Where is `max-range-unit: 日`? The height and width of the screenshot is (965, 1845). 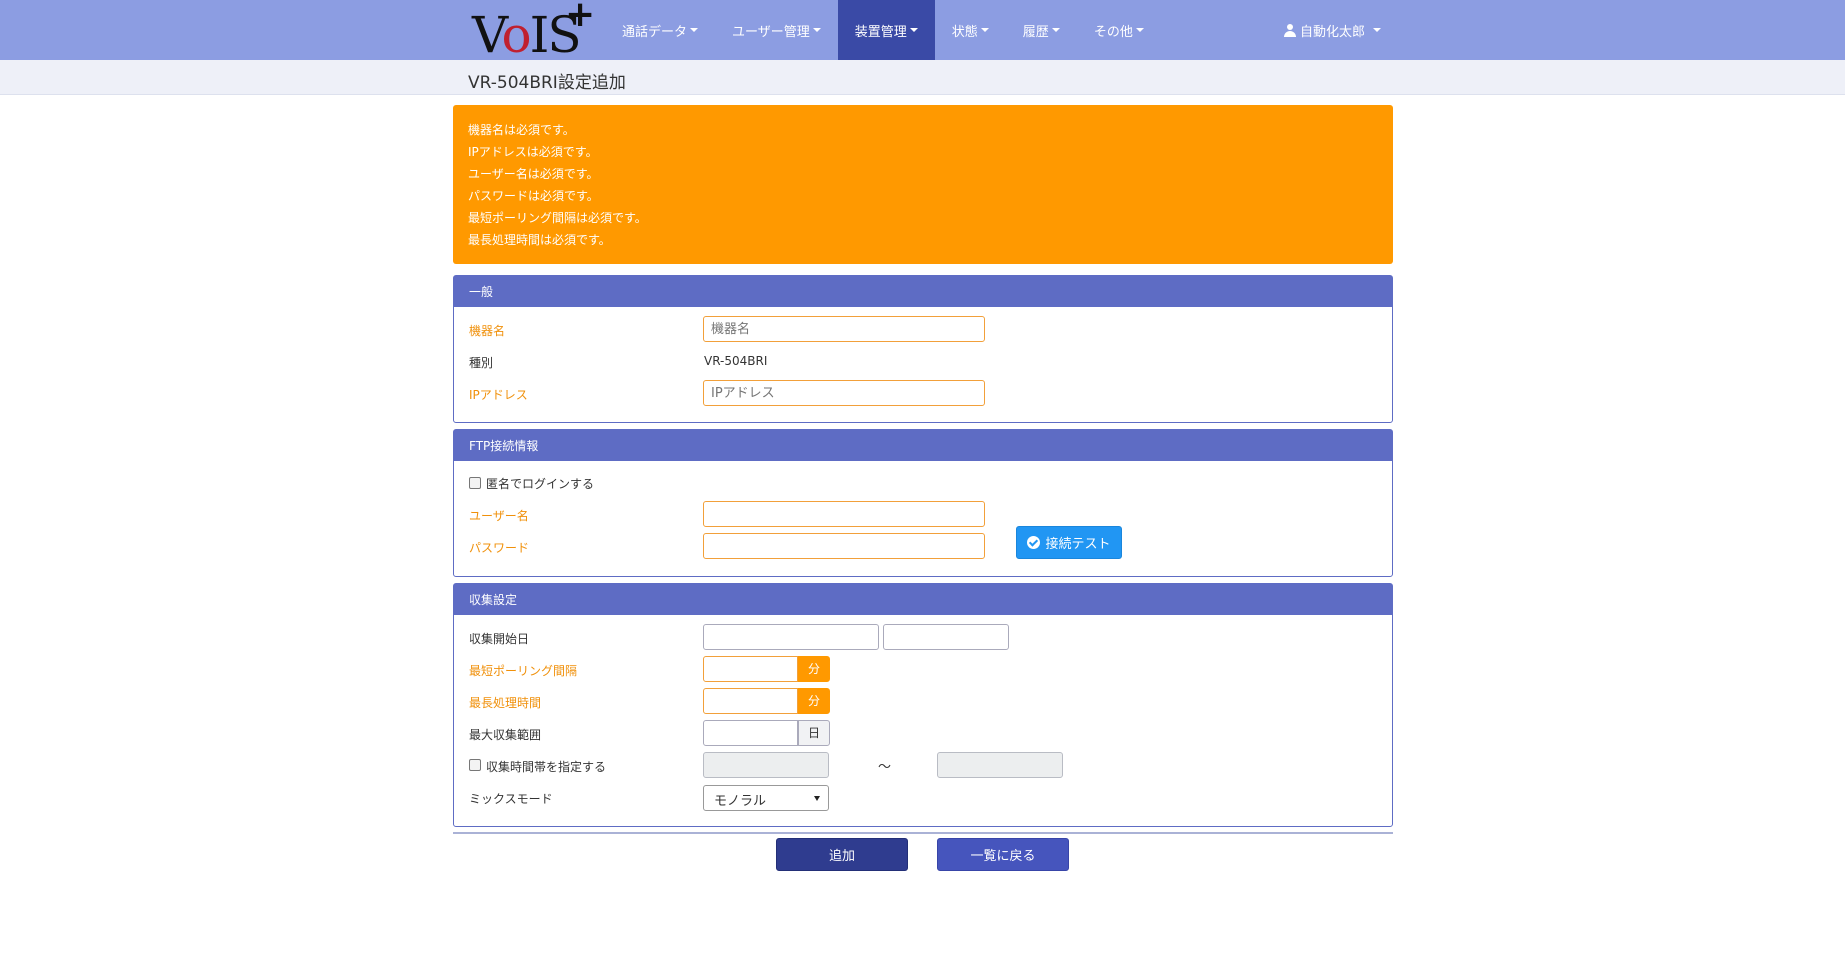 max-range-unit: 日 is located at coordinates (814, 733).